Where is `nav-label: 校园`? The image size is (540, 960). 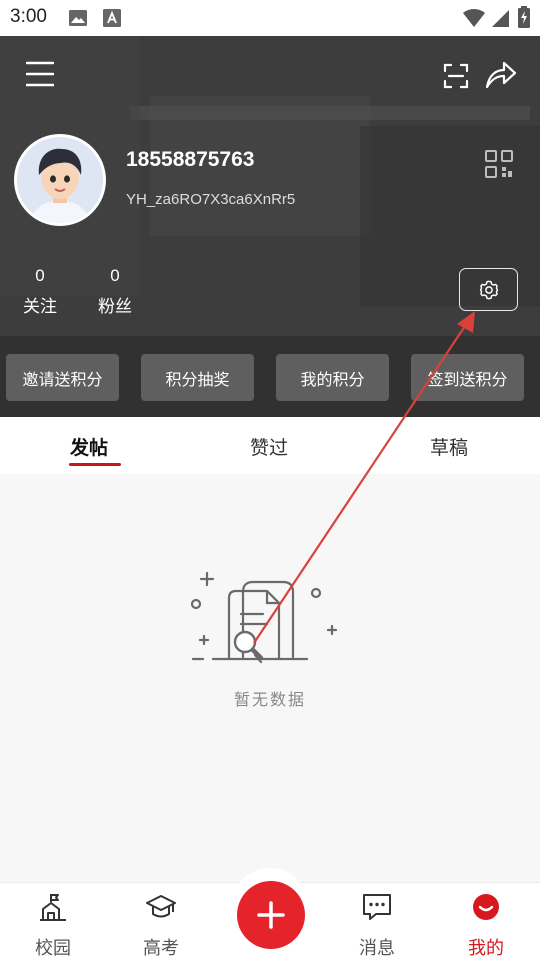
nav-label: 校园 is located at coordinates (53, 948).